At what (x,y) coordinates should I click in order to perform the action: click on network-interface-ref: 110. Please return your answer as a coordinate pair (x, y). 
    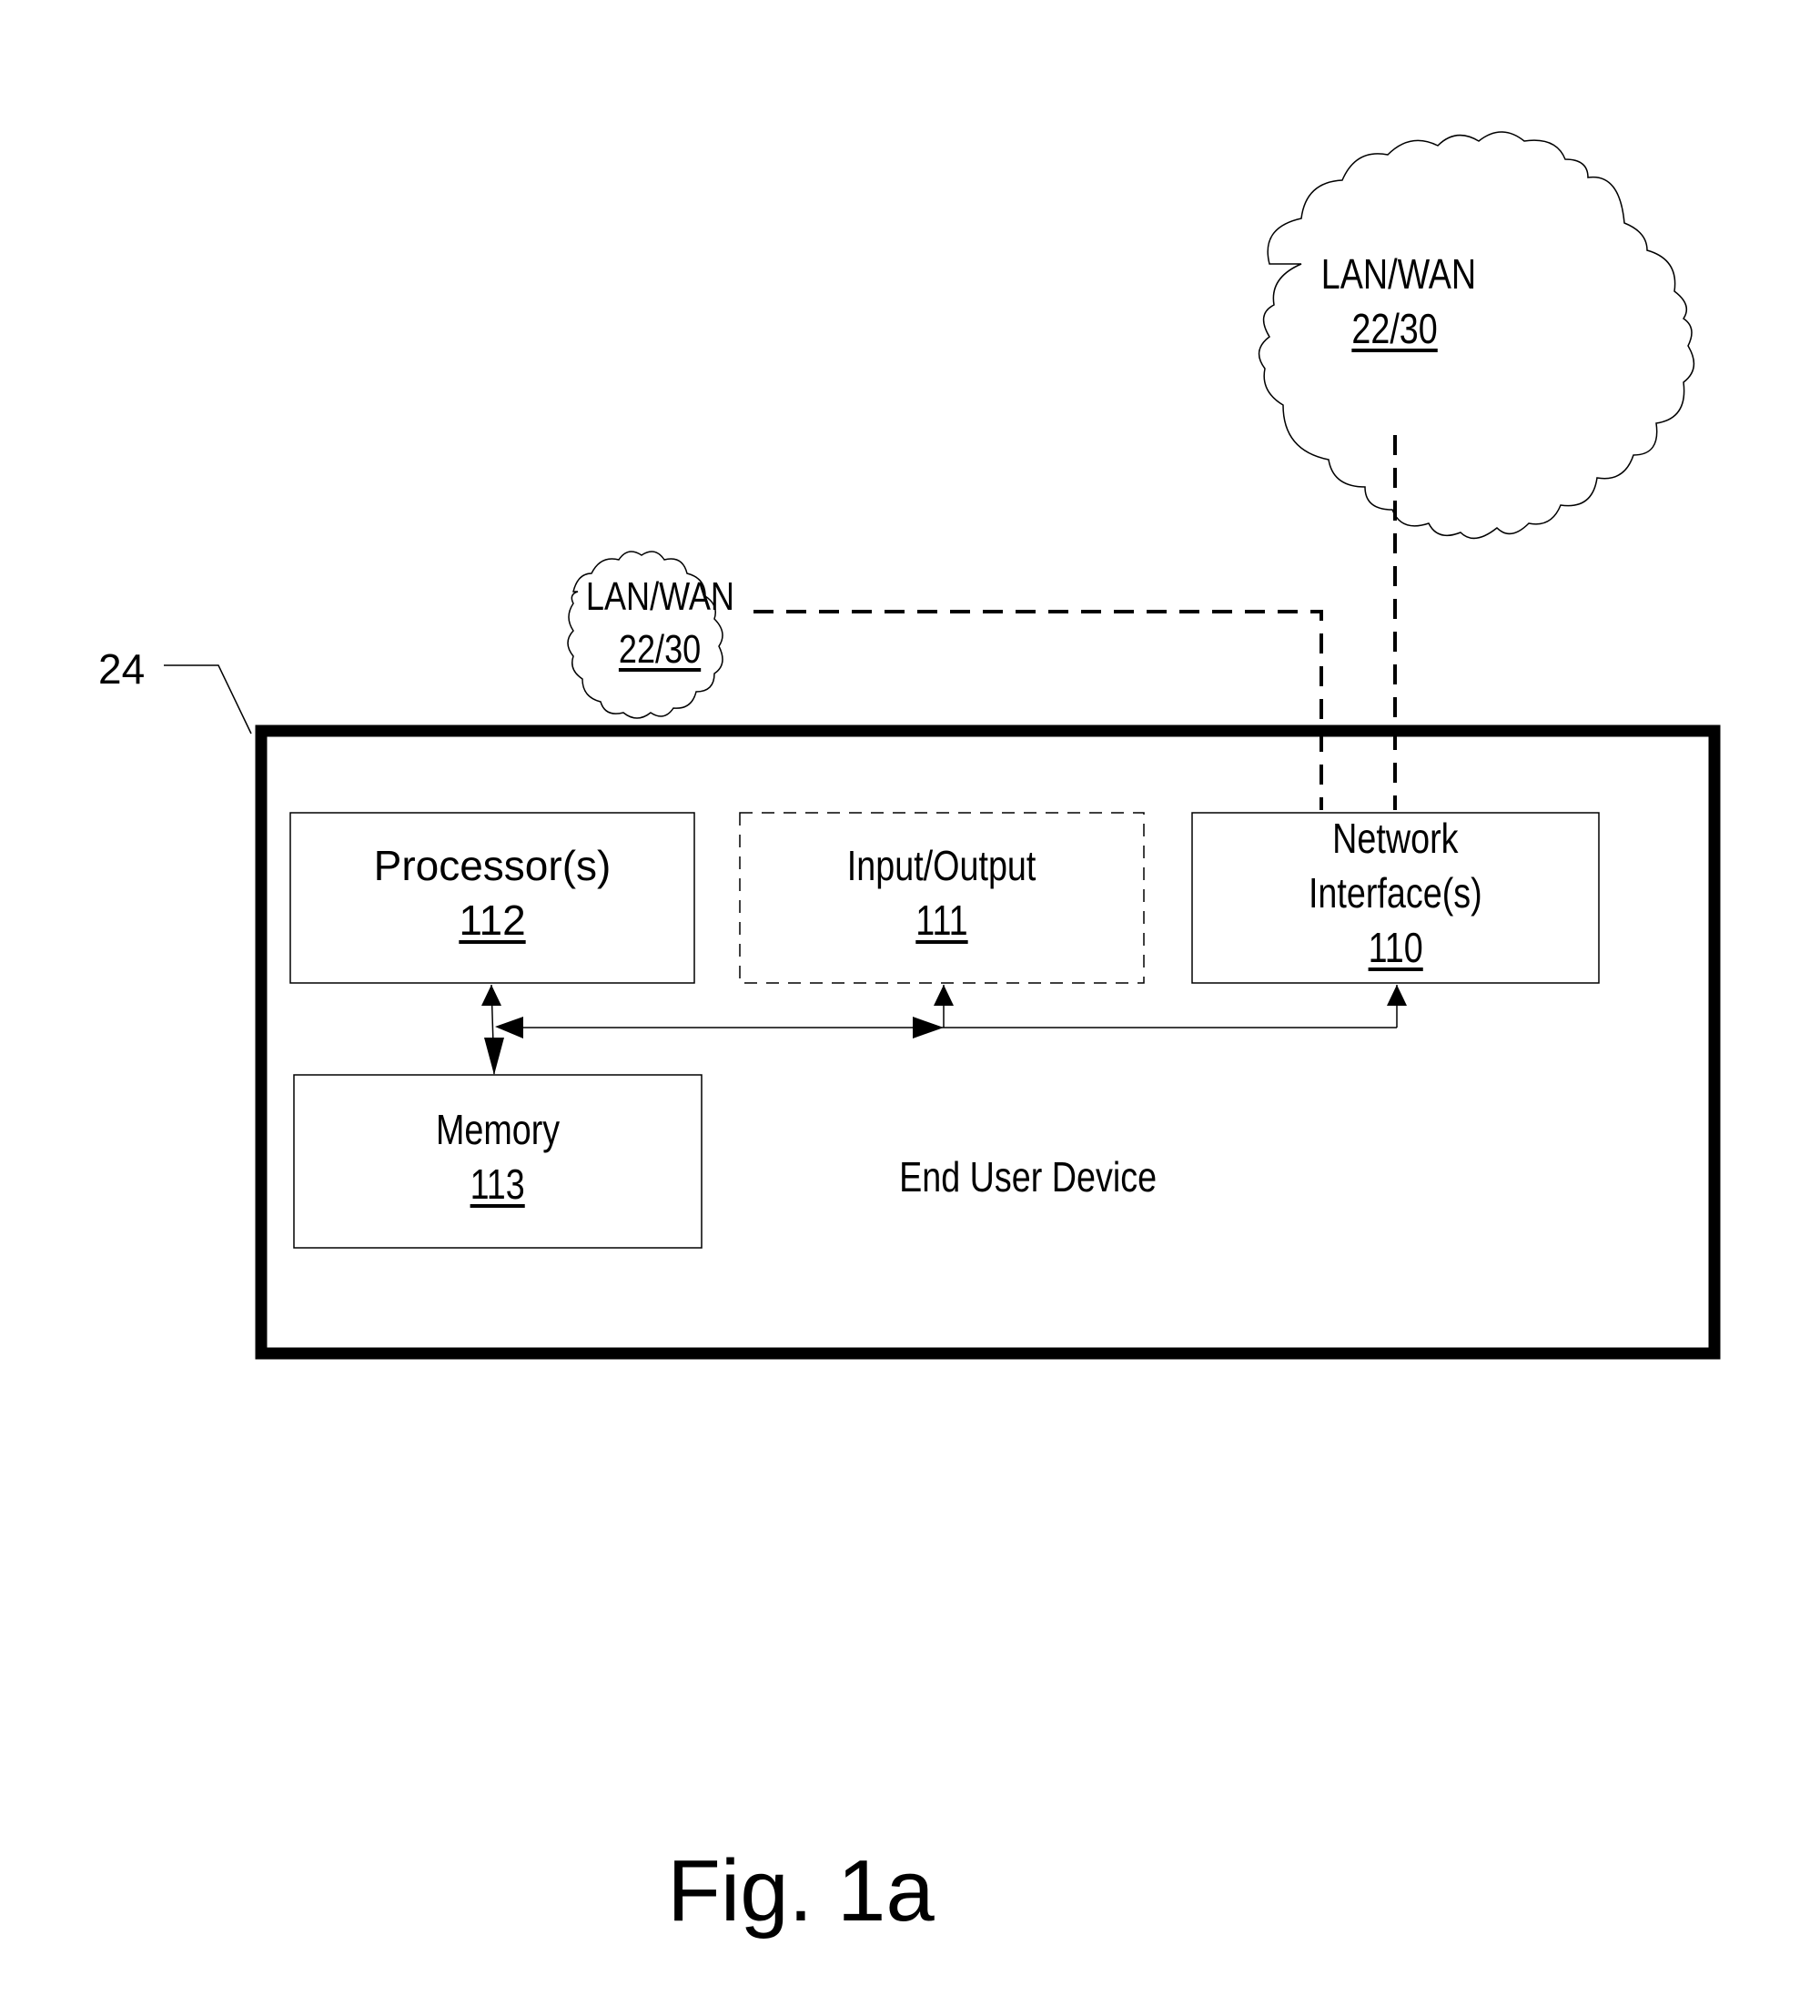
    Looking at the image, I should click on (1396, 947).